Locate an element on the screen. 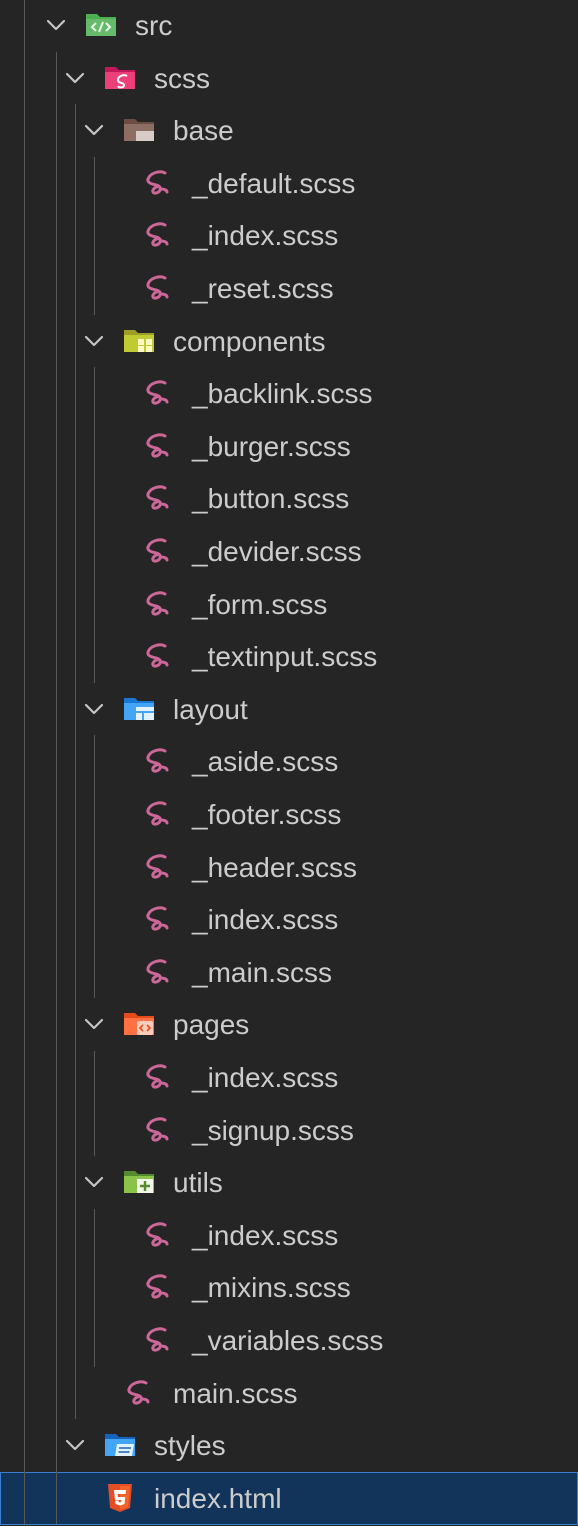 The width and height of the screenshot is (578, 1526). file-label: _textinput.scss is located at coordinates (285, 657).